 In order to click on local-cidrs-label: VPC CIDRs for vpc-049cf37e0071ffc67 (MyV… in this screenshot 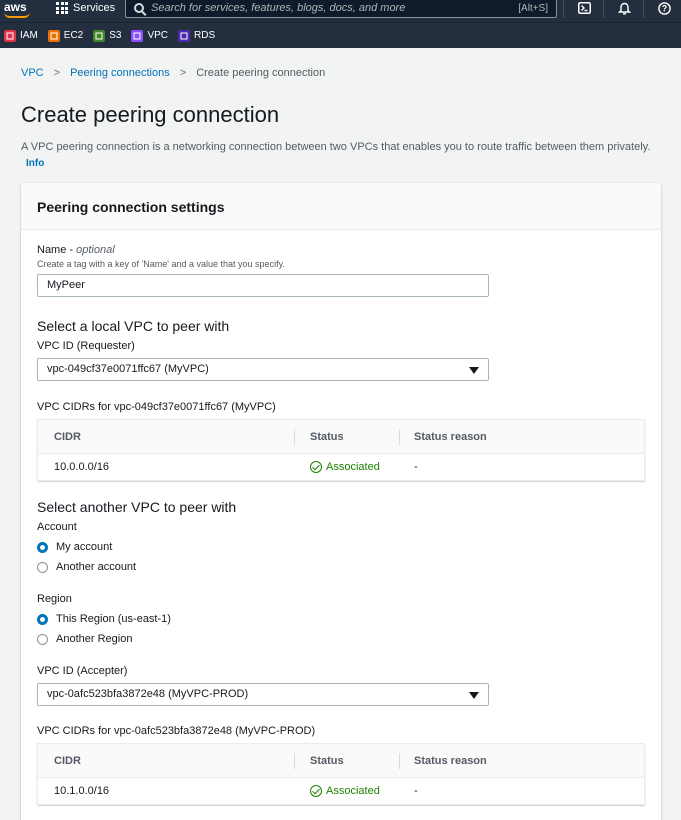, I will do `click(156, 407)`.